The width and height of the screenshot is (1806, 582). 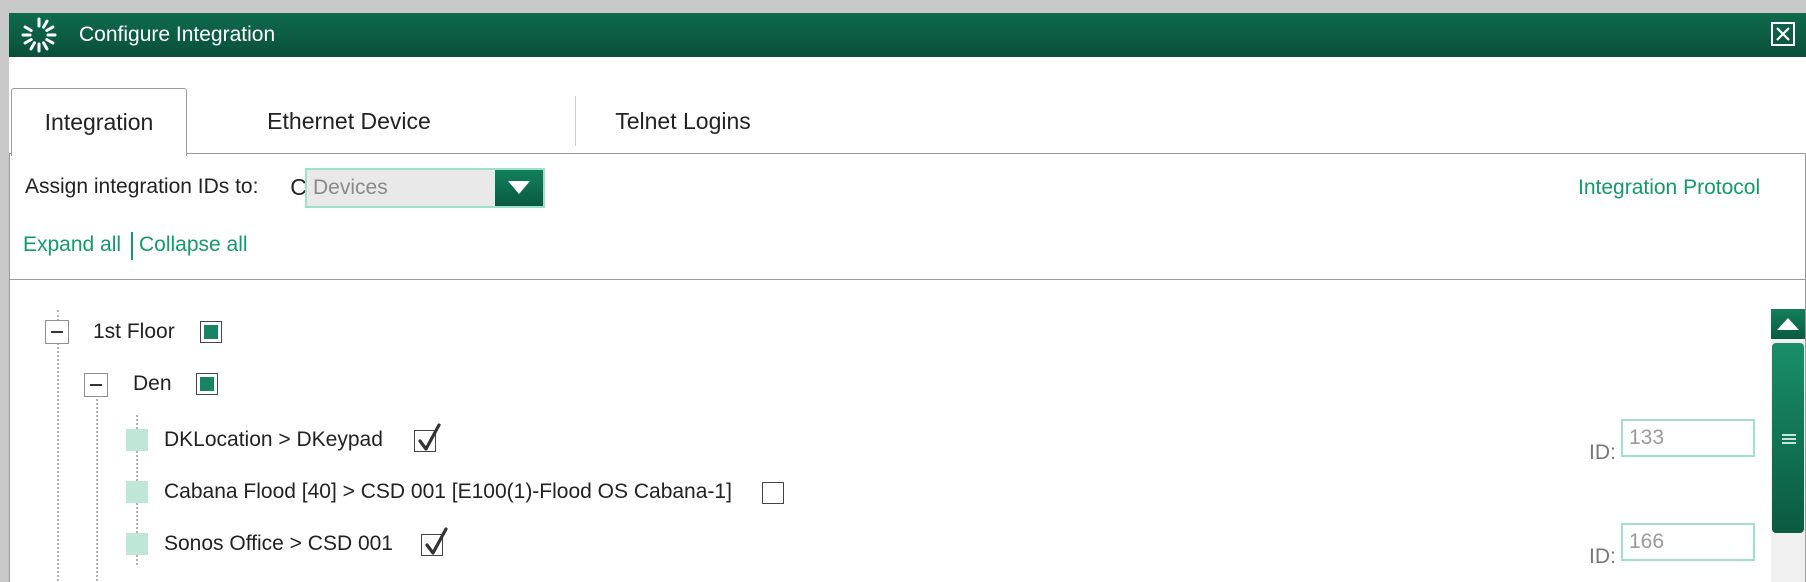 I want to click on scrollbar-thumb, so click(x=1788, y=438).